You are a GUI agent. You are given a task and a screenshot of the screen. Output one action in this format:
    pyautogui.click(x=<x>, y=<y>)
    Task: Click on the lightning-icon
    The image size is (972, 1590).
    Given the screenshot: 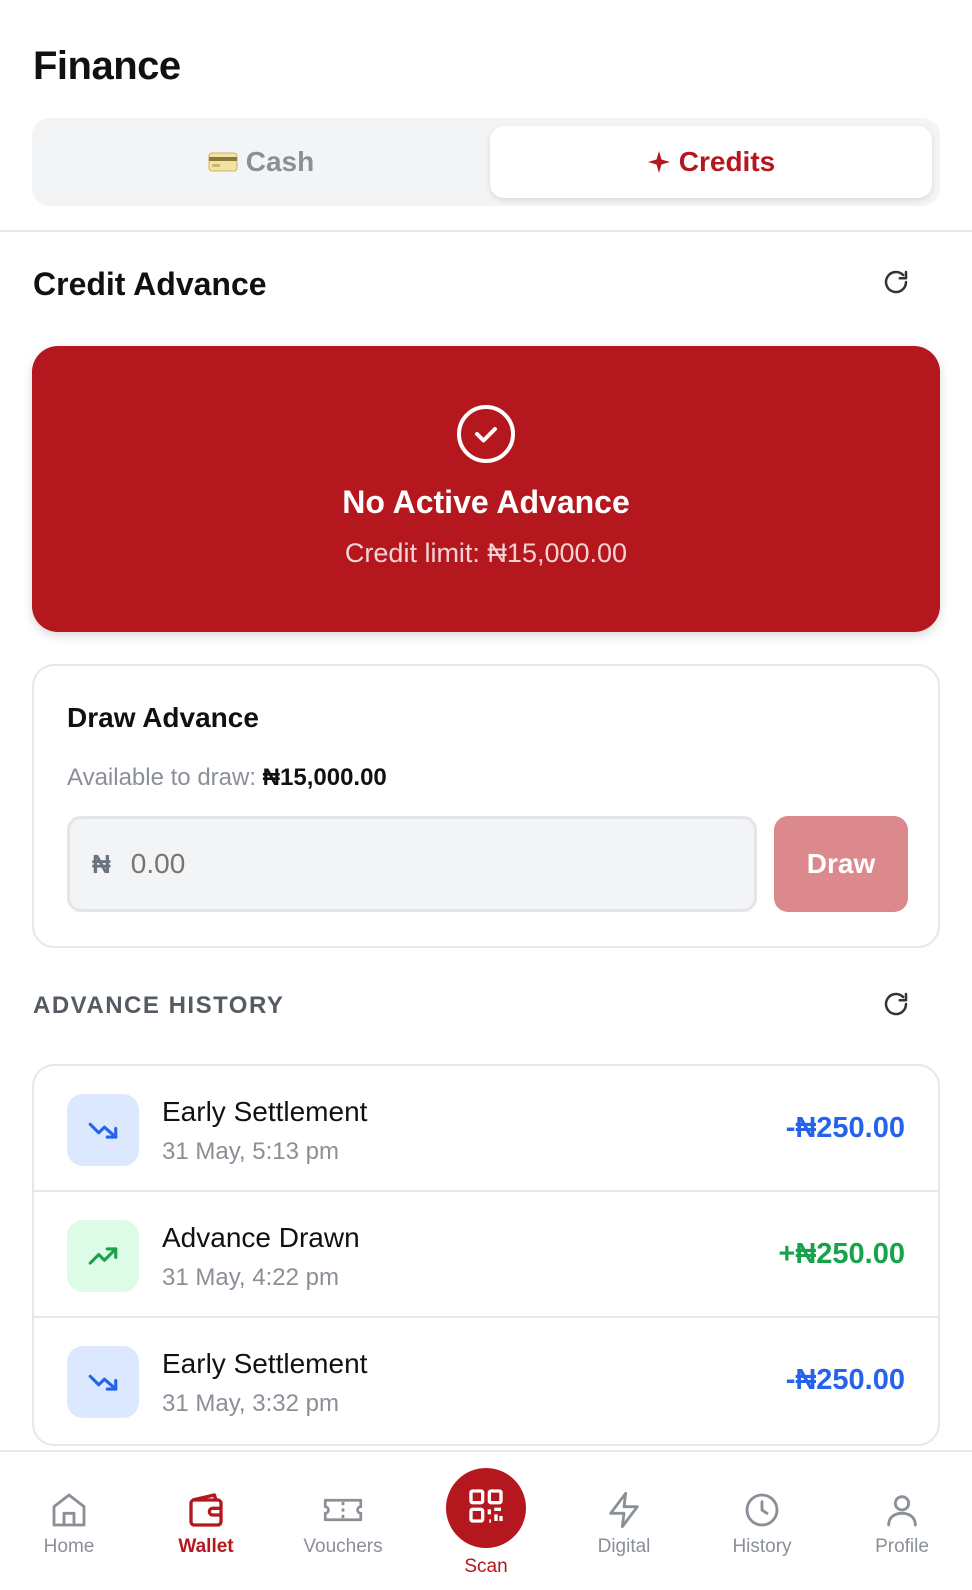 What is the action you would take?
    pyautogui.click(x=624, y=1510)
    